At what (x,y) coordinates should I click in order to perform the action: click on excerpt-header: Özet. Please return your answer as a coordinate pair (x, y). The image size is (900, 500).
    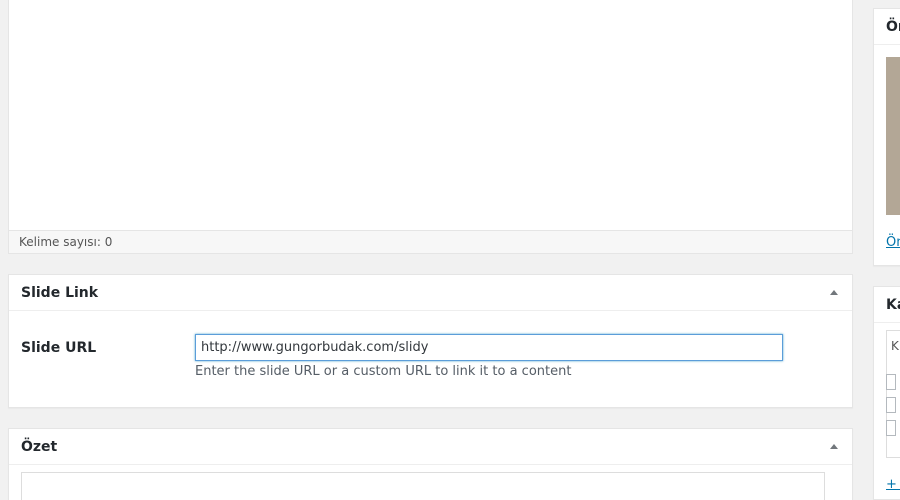
    Looking at the image, I should click on (430, 447).